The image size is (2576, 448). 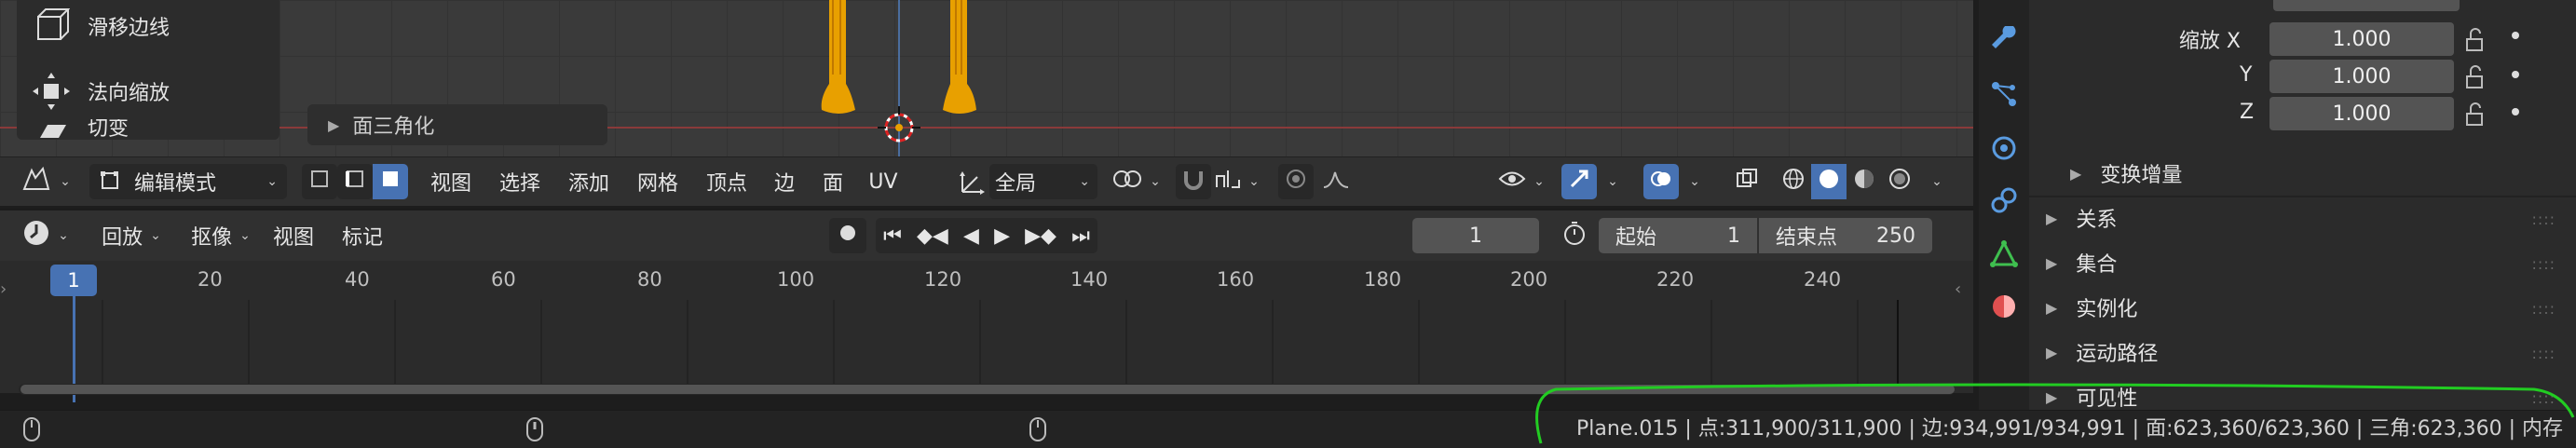 I want to click on stopwatch-icon, so click(x=1574, y=235).